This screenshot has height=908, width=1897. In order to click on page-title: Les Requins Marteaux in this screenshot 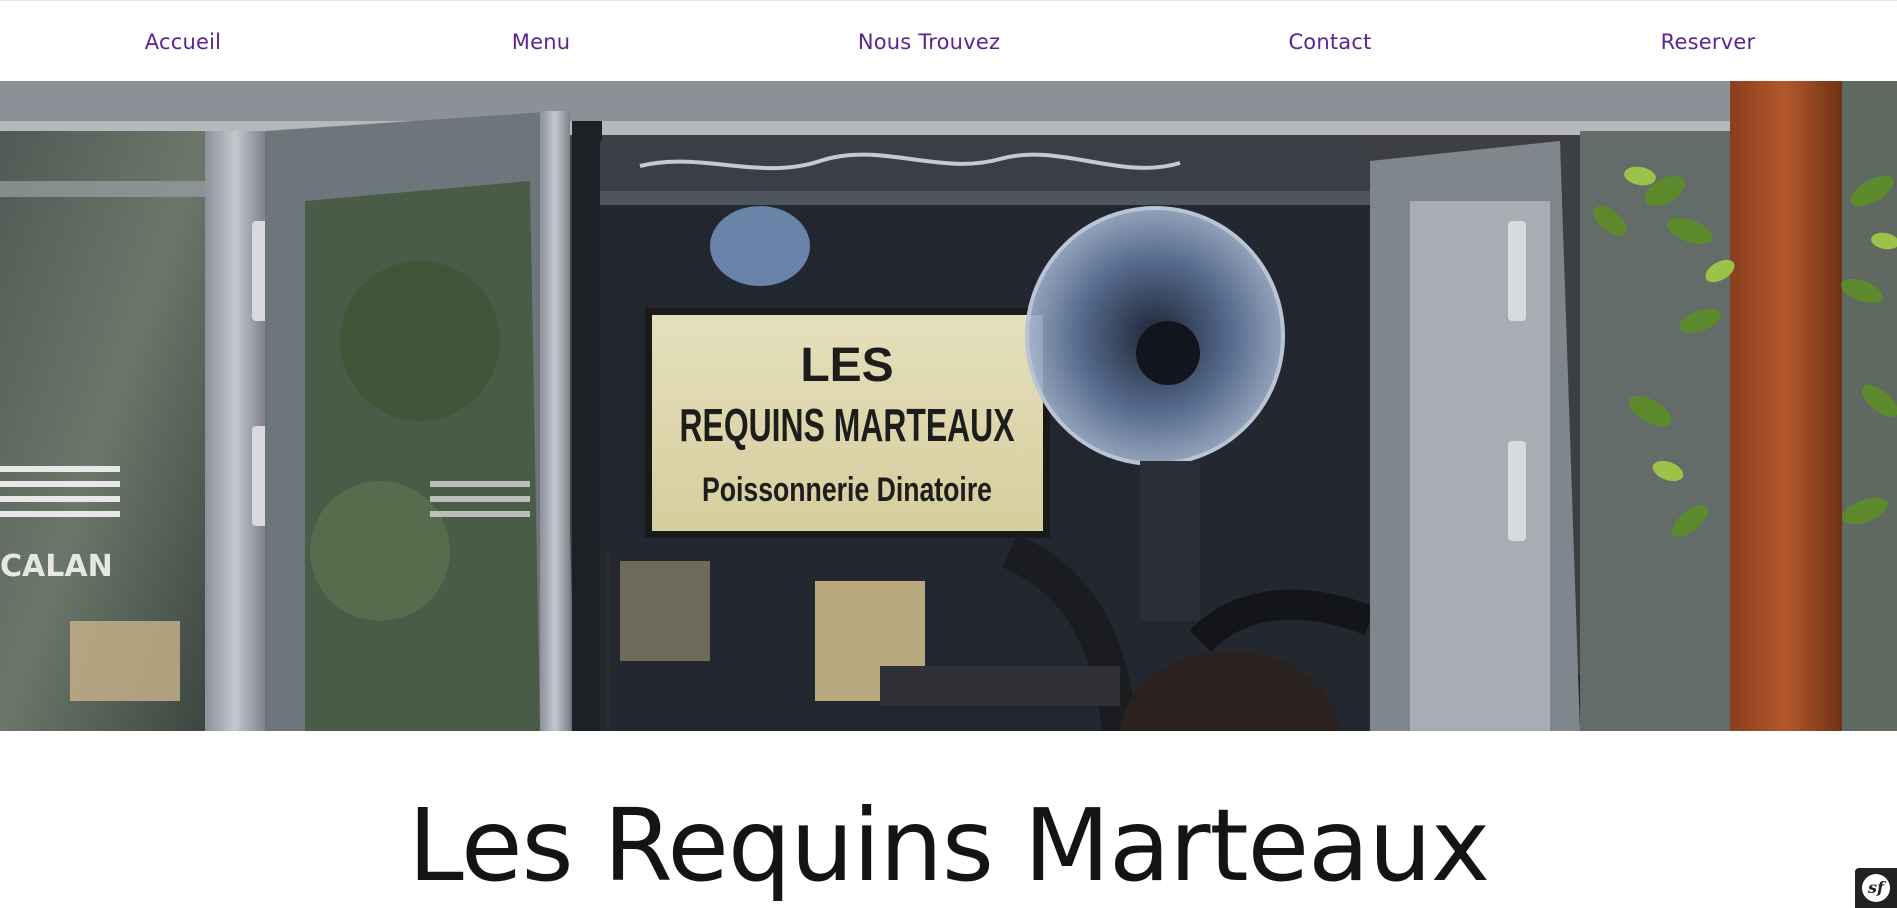, I will do `click(948, 845)`.